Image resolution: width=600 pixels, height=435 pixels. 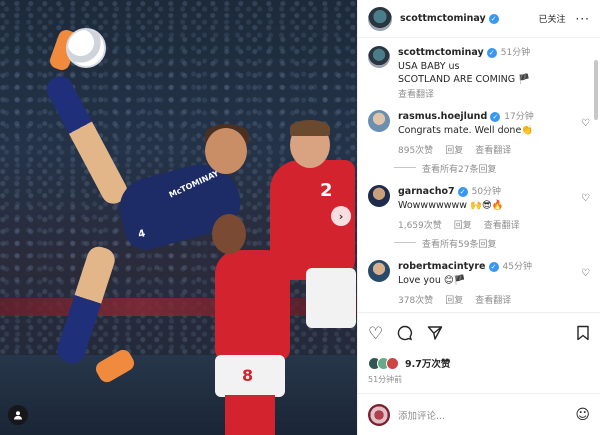 I want to click on flag-icon: 🏴, so click(x=524, y=79).